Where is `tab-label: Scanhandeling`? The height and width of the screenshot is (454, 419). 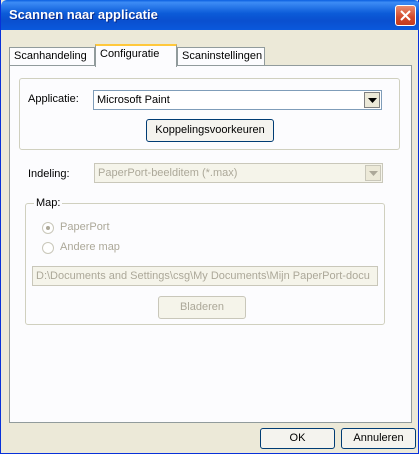
tab-label: Scanhandeling is located at coordinates (50, 56).